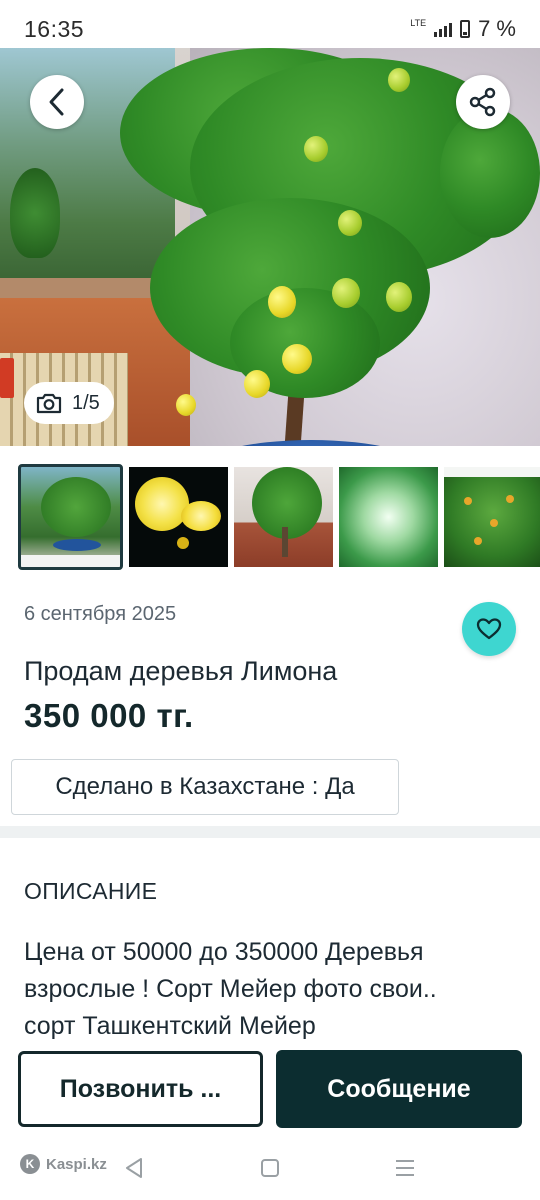 The width and height of the screenshot is (540, 1200). What do you see at coordinates (497, 28) in the screenshot?
I see `battery-percent: 7 %` at bounding box center [497, 28].